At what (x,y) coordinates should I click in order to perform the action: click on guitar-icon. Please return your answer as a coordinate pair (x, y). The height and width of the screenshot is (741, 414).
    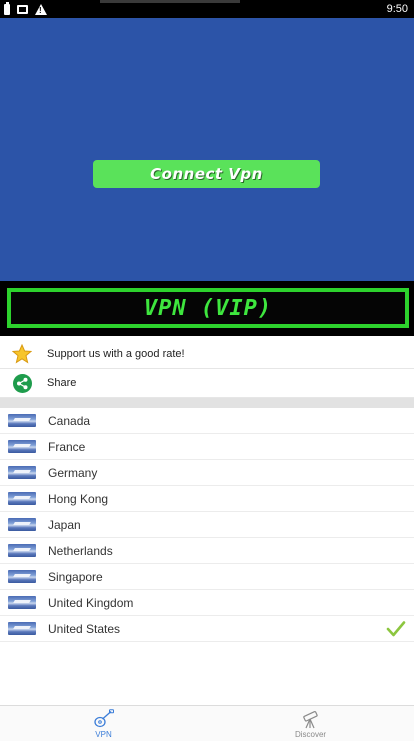
    Looking at the image, I should click on (103, 717).